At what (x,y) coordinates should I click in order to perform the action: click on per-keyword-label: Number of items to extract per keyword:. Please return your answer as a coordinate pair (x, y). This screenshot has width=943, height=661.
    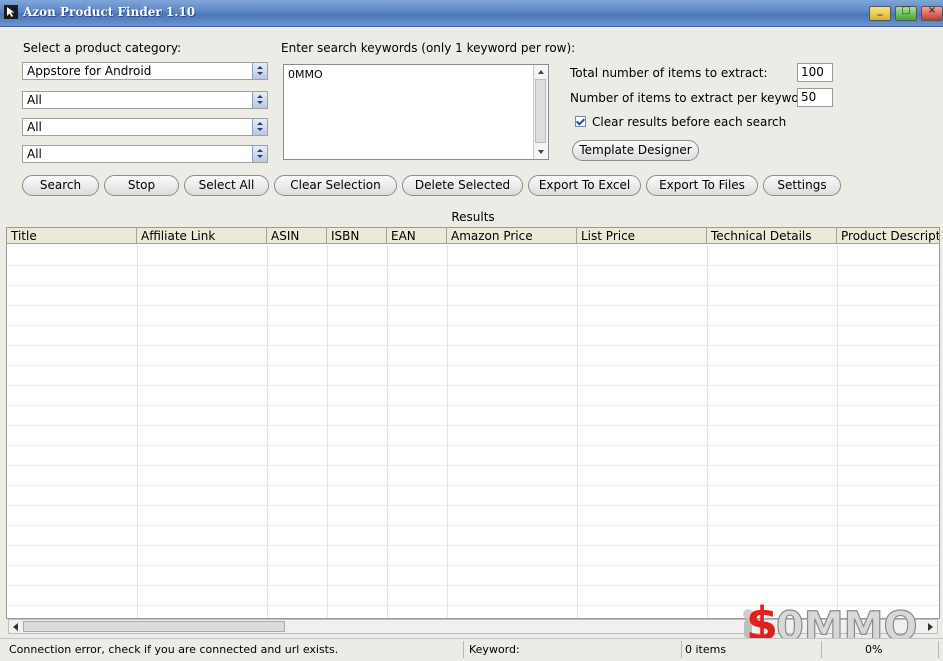
    Looking at the image, I should click on (693, 98).